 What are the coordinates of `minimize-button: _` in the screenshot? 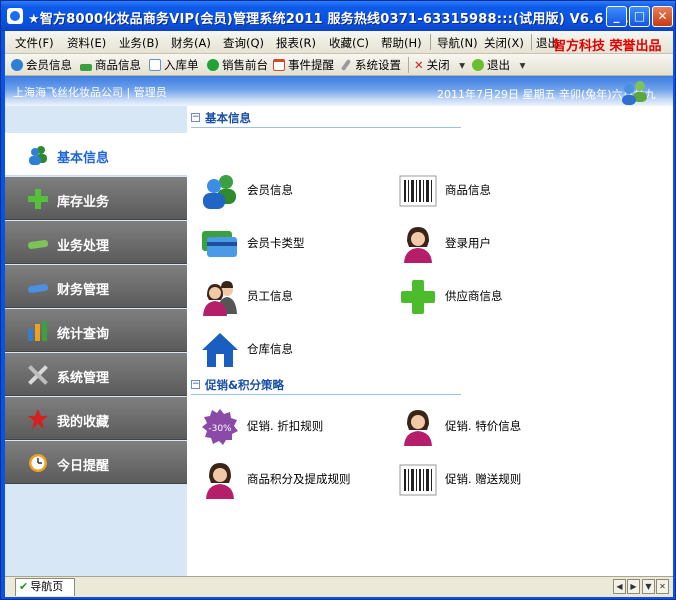 It's located at (616, 16).